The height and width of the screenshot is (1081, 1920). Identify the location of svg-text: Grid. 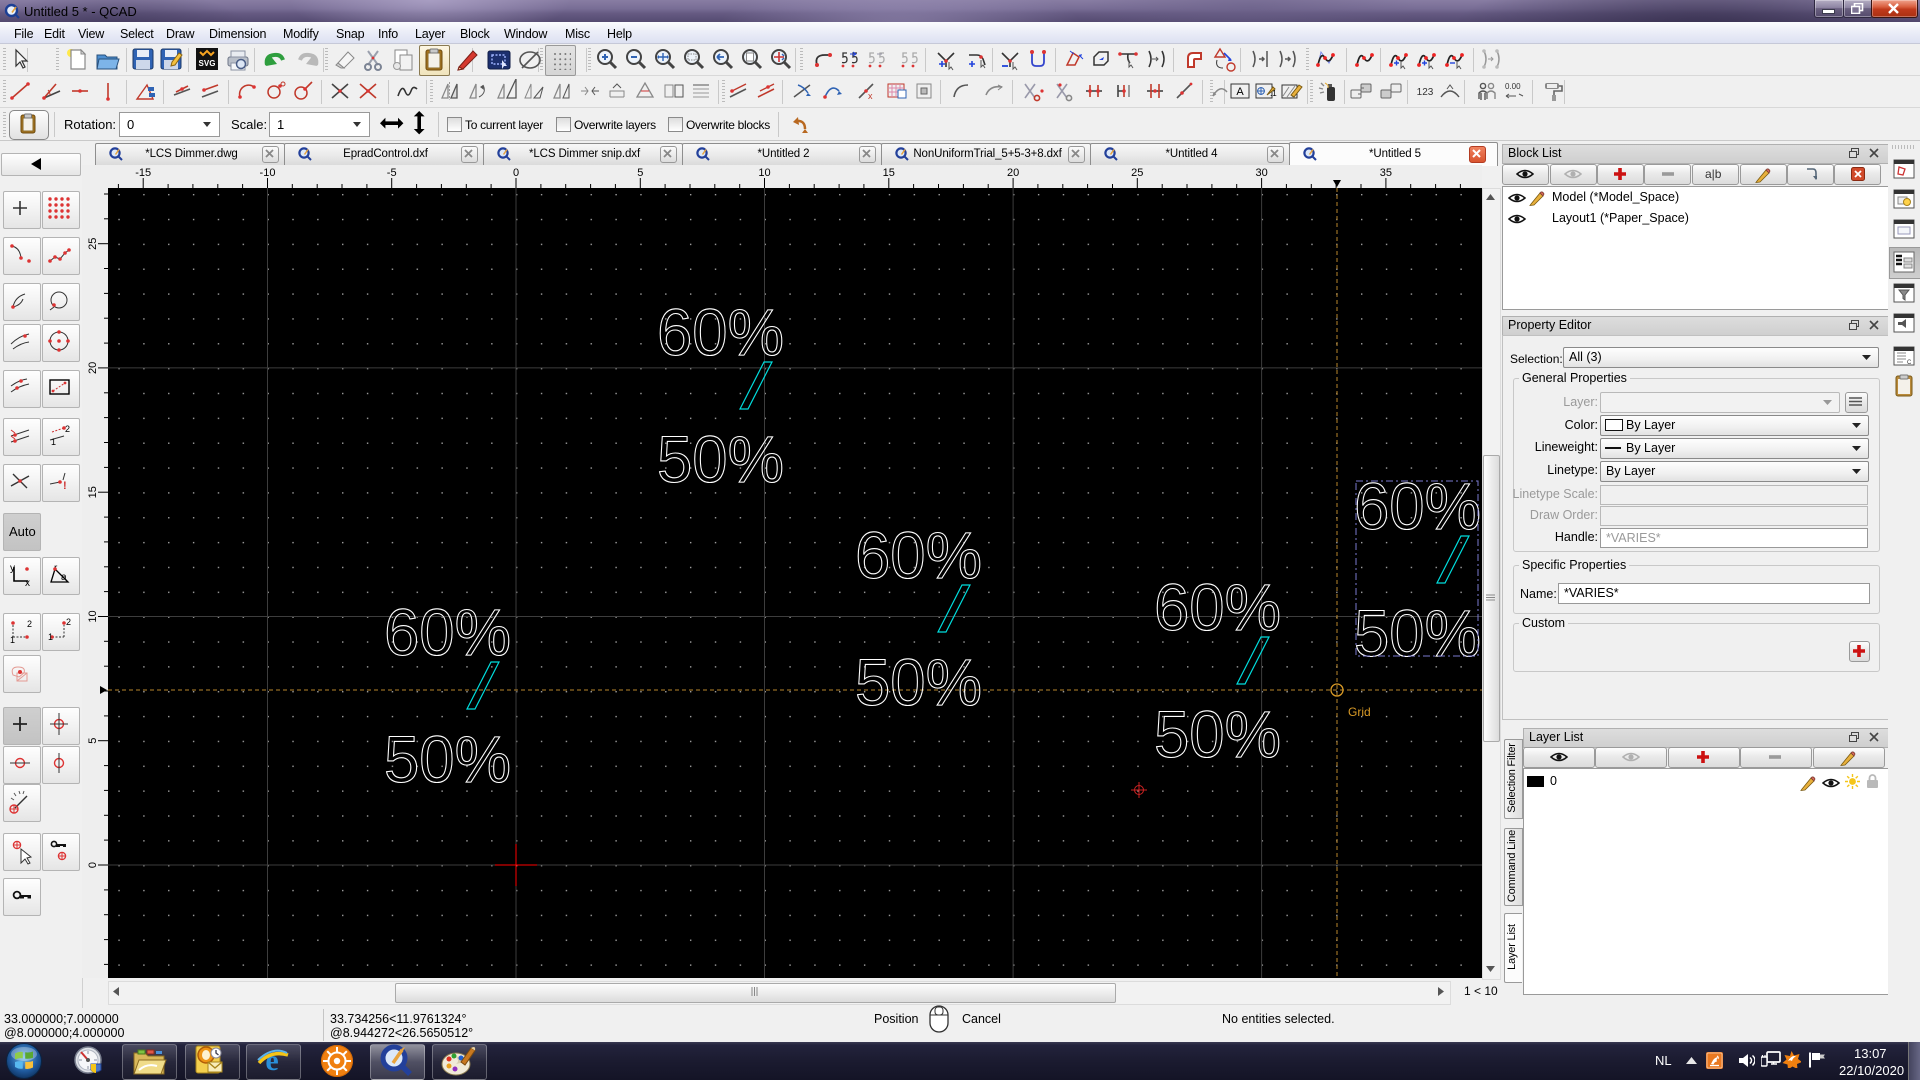
(1359, 712).